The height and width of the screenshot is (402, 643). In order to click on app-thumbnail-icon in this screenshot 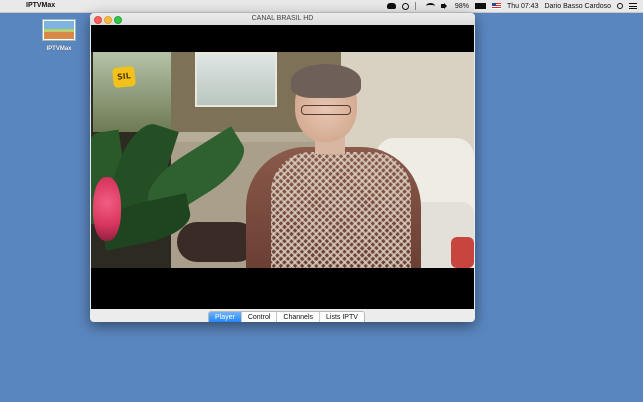, I will do `click(59, 30)`.